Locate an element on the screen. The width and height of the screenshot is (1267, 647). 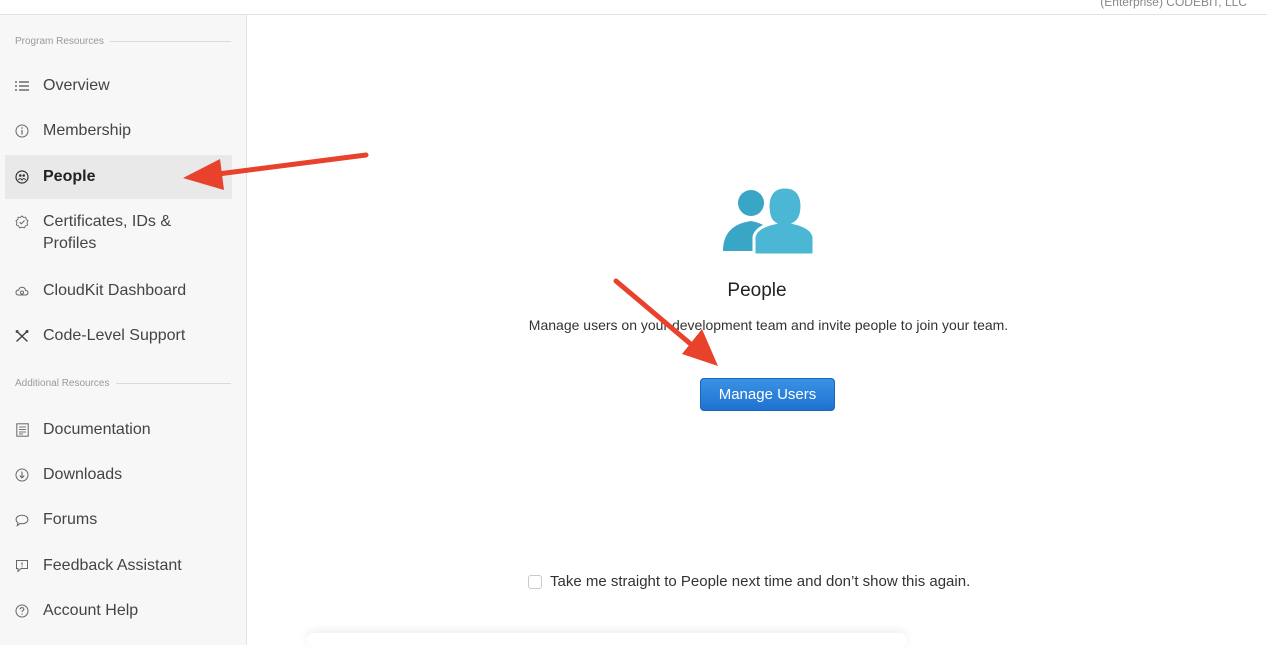
sidebar-item-code-level-support: Code-Level Support is located at coordinates (118, 336).